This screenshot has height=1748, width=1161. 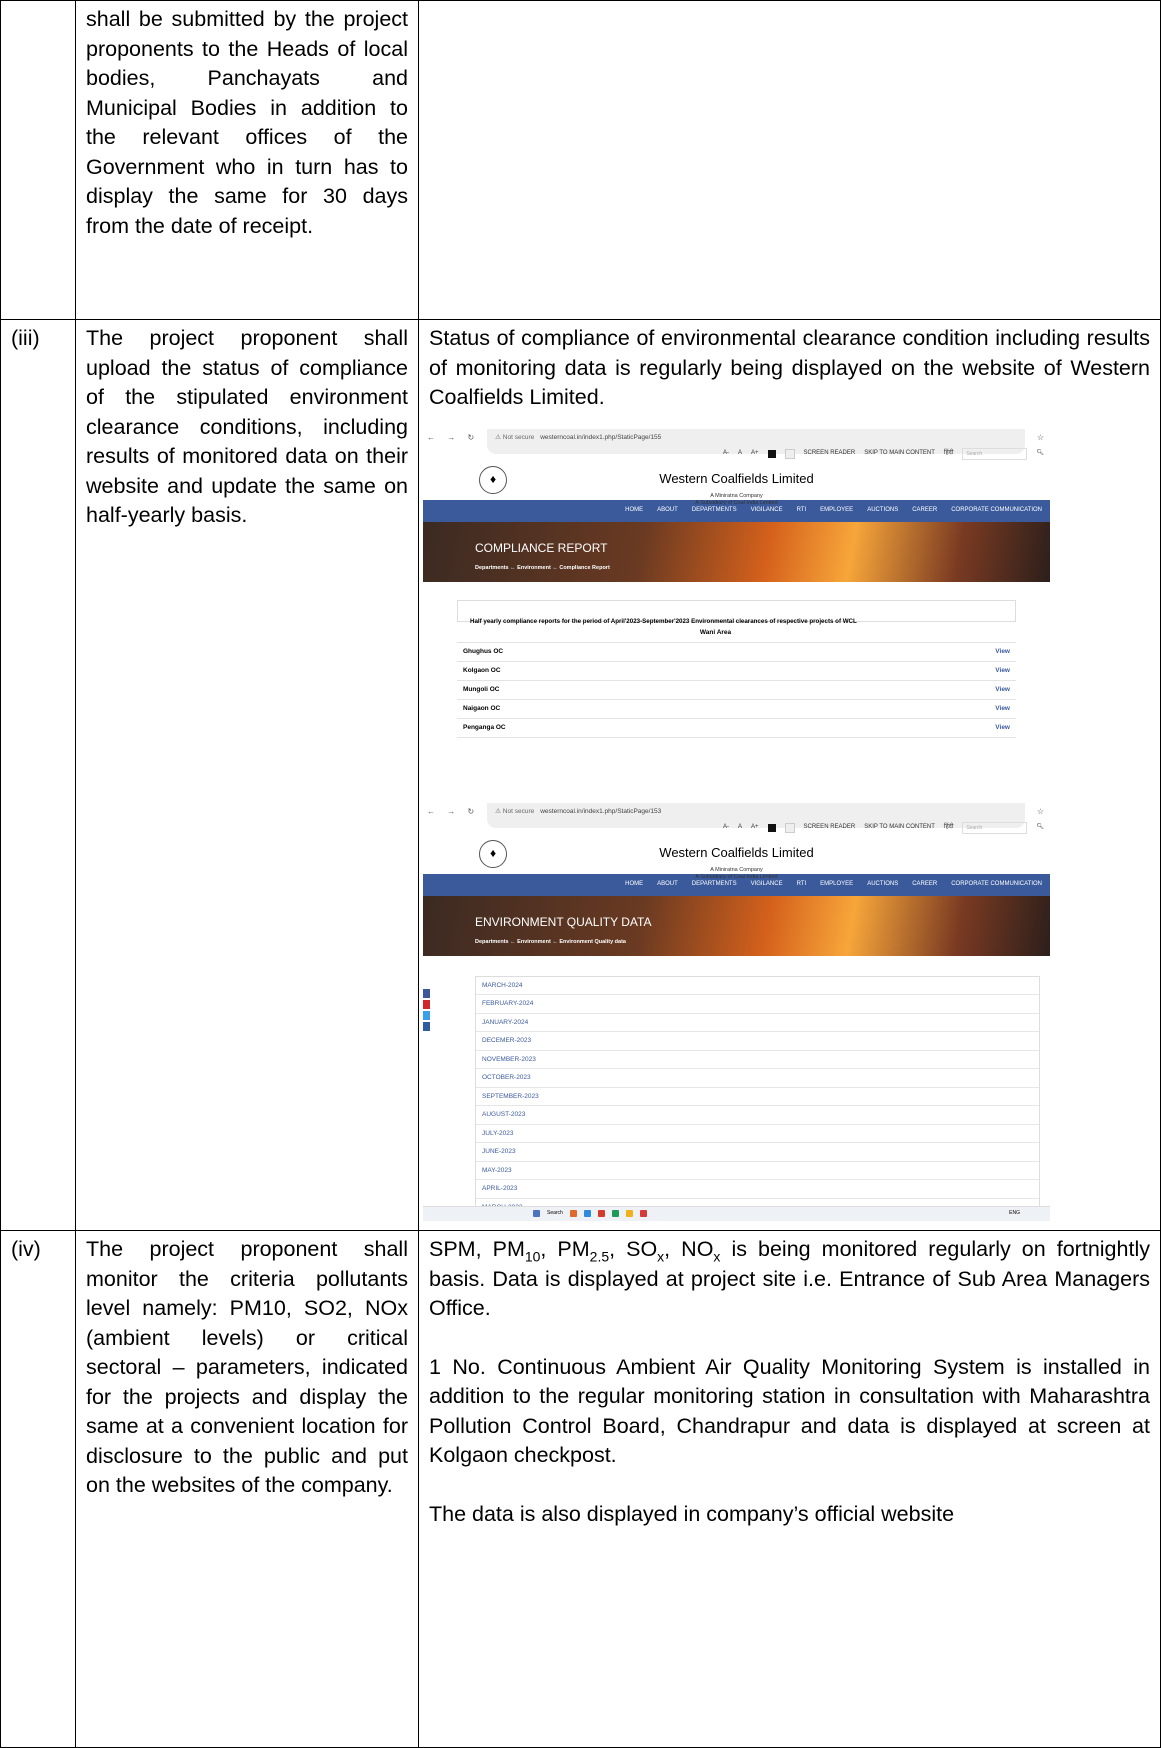 I want to click on facebook-icon, so click(x=426, y=993).